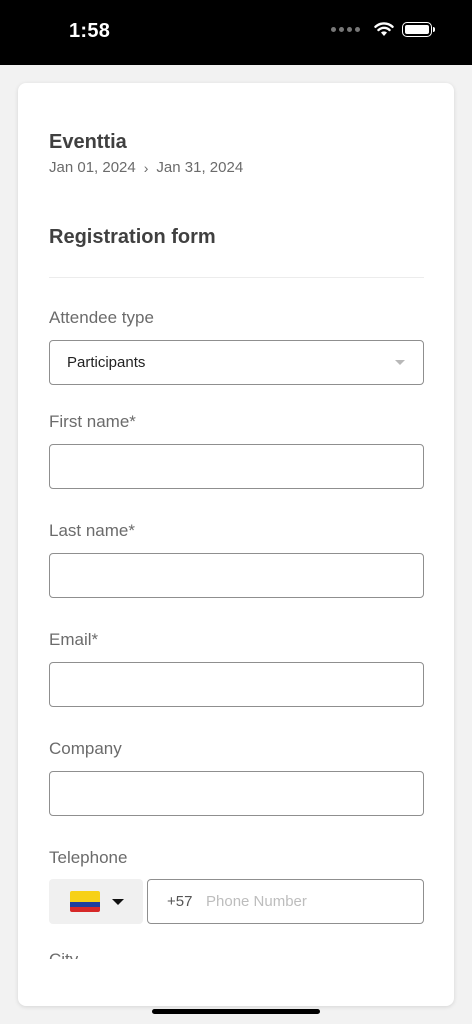 This screenshot has width=472, height=1024. I want to click on email-input, so click(236, 684).